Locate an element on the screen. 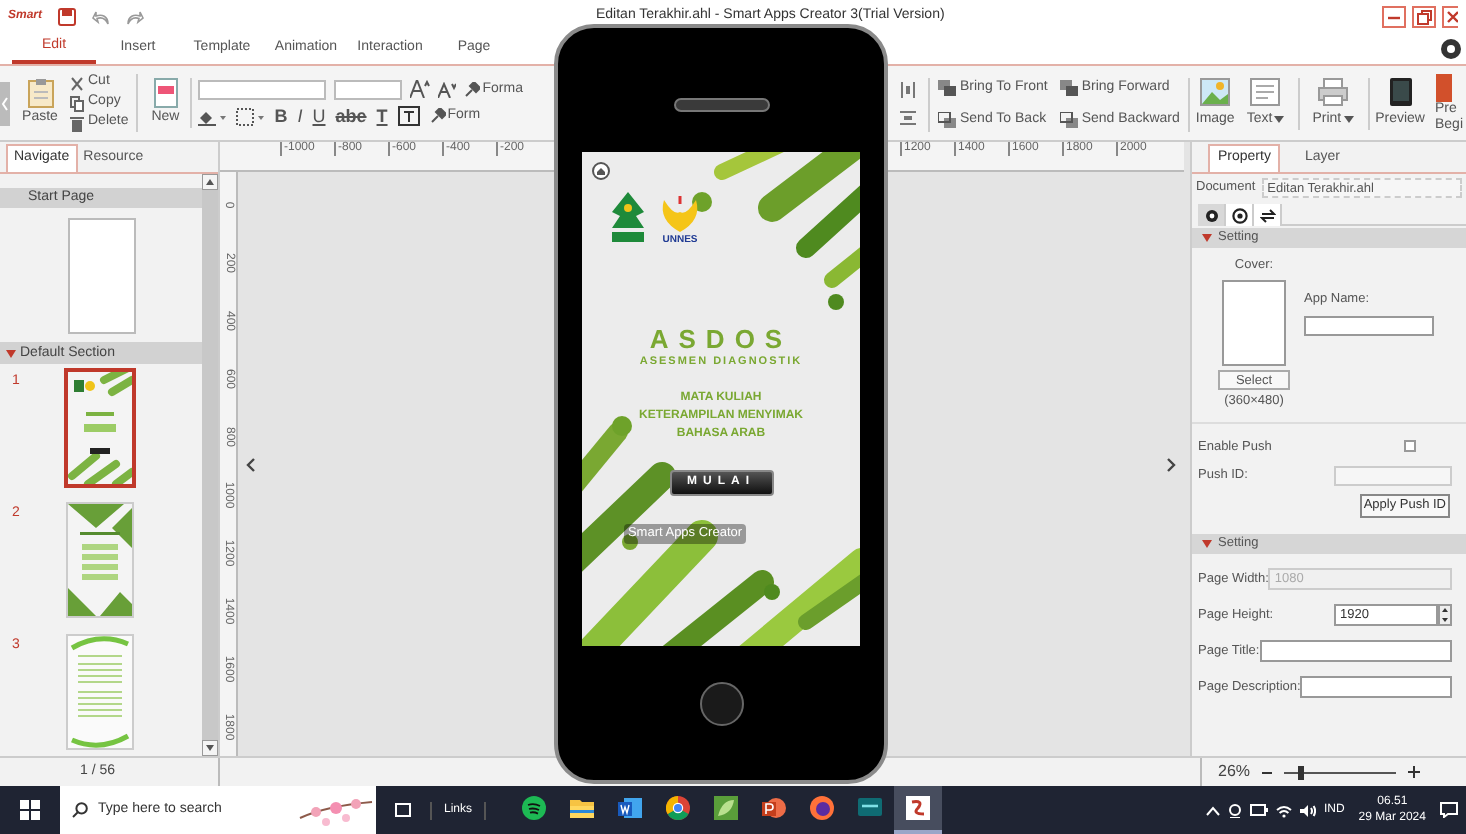  enable-push-checkbox is located at coordinates (1410, 446).